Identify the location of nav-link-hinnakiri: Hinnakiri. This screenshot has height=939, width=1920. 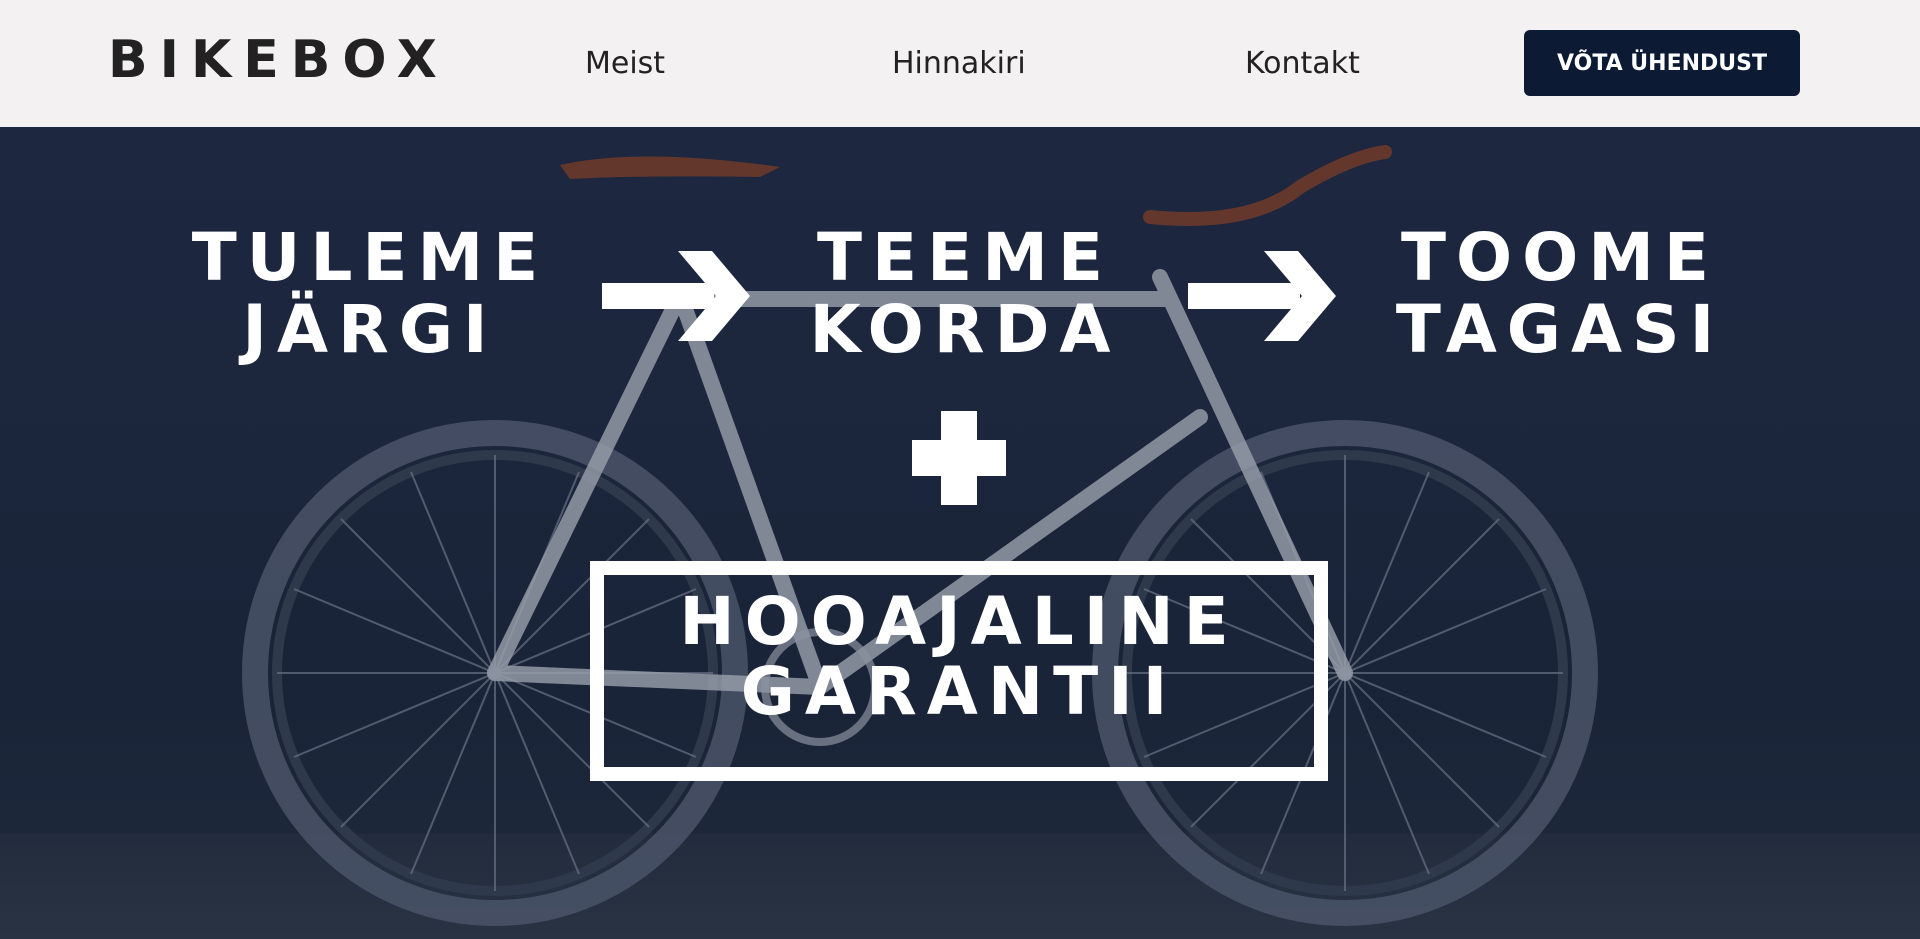
(959, 64).